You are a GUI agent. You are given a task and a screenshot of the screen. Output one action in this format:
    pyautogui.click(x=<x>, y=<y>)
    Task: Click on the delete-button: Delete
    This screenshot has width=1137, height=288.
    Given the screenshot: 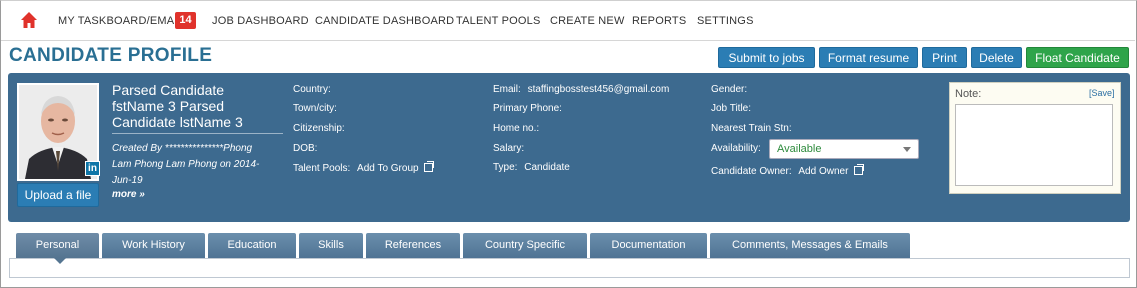 What is the action you would take?
    pyautogui.click(x=996, y=57)
    